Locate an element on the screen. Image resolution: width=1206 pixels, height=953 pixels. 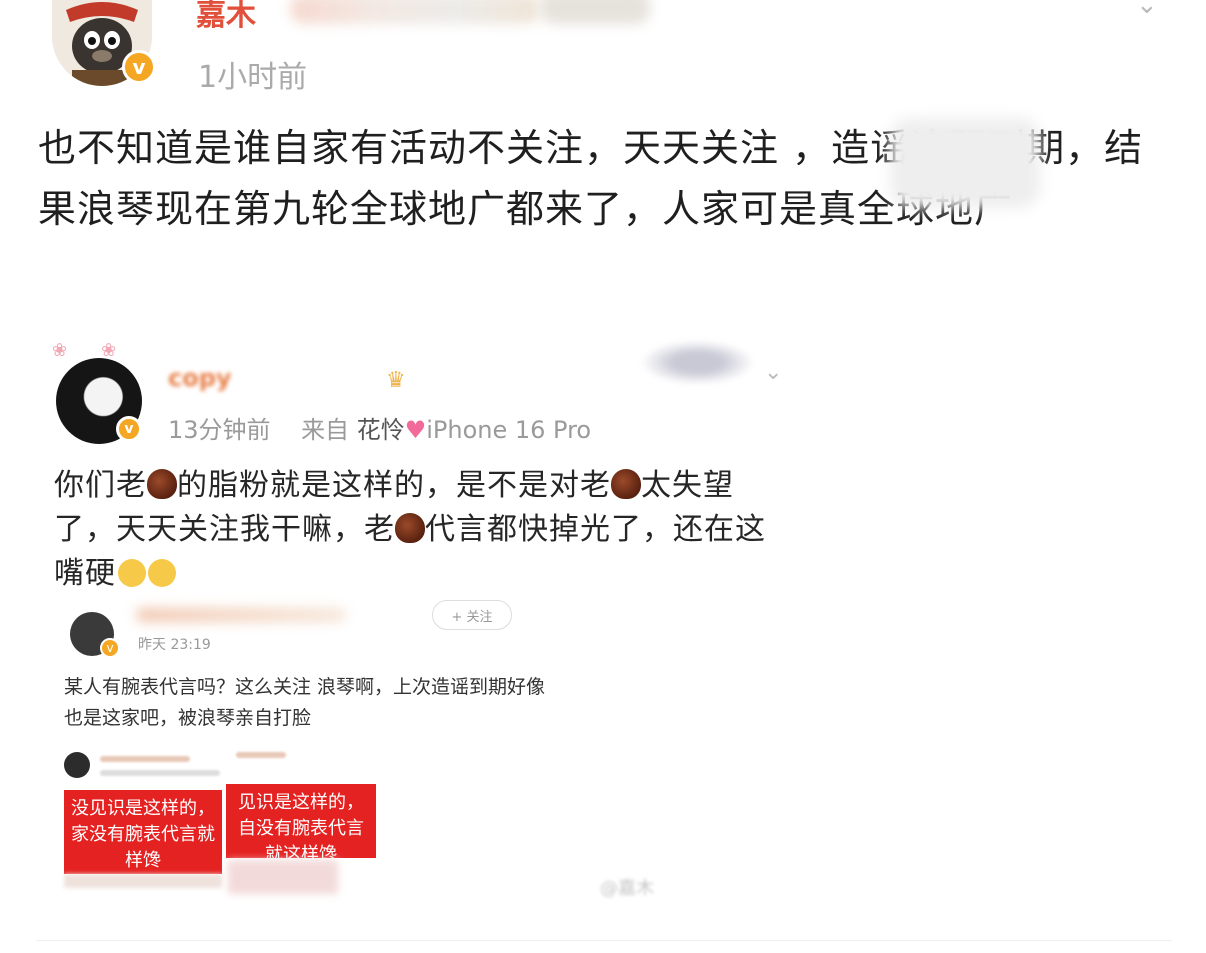
heart-icon: ♥ is located at coordinates (415, 430).